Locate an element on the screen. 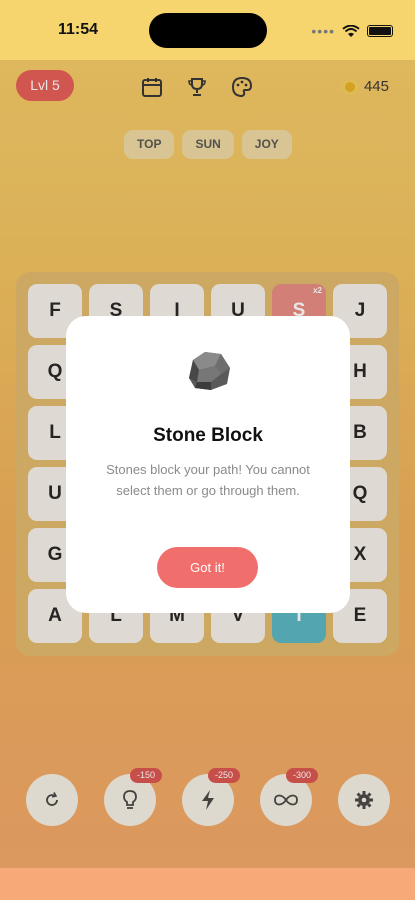  status-bar: 11:54 •••• is located at coordinates (207, 30).